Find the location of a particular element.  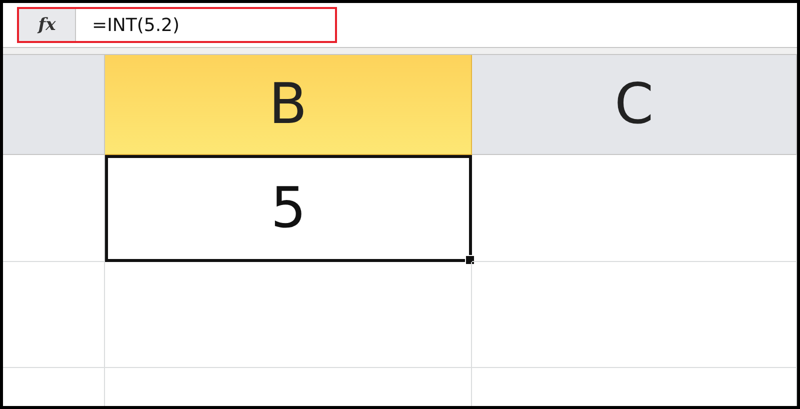

table-cell: 5 is located at coordinates (288, 208).